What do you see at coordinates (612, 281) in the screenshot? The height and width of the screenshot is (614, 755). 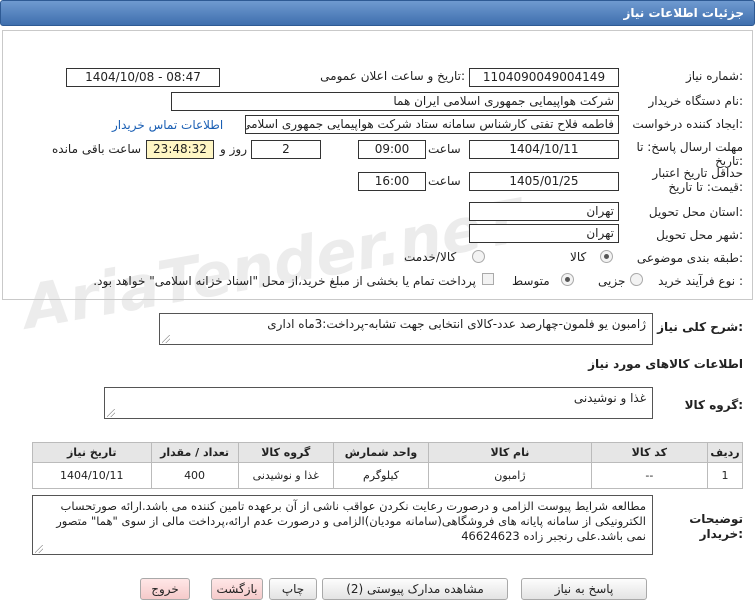 I see `process-partial-label: جزیی` at bounding box center [612, 281].